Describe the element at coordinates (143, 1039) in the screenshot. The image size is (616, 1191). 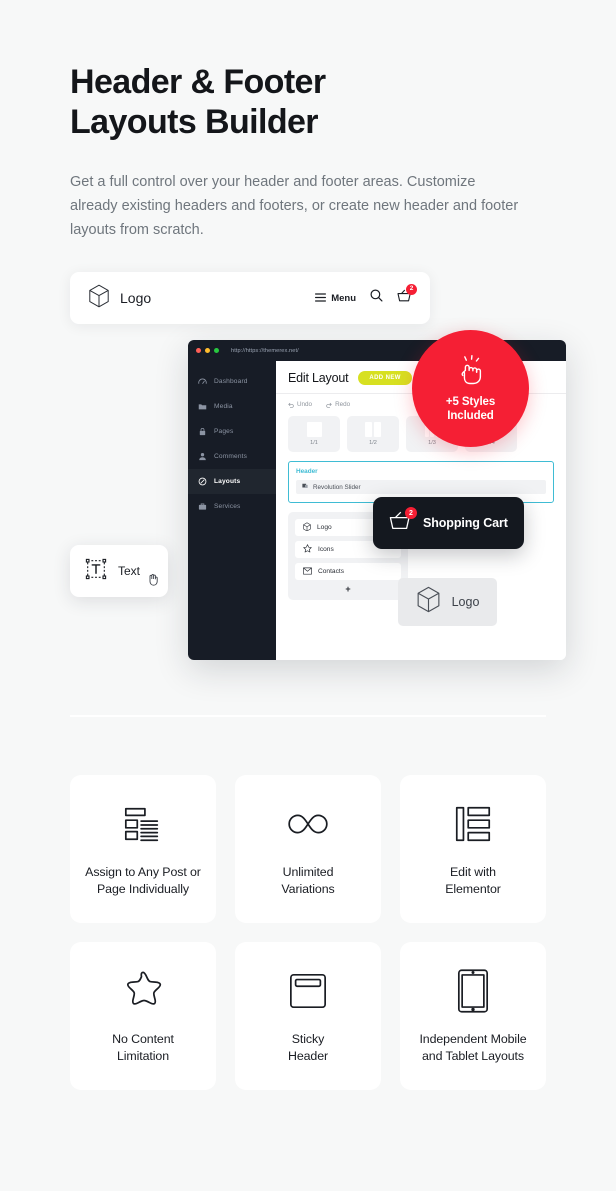
I see `feature-label-line1: No Content` at that location.